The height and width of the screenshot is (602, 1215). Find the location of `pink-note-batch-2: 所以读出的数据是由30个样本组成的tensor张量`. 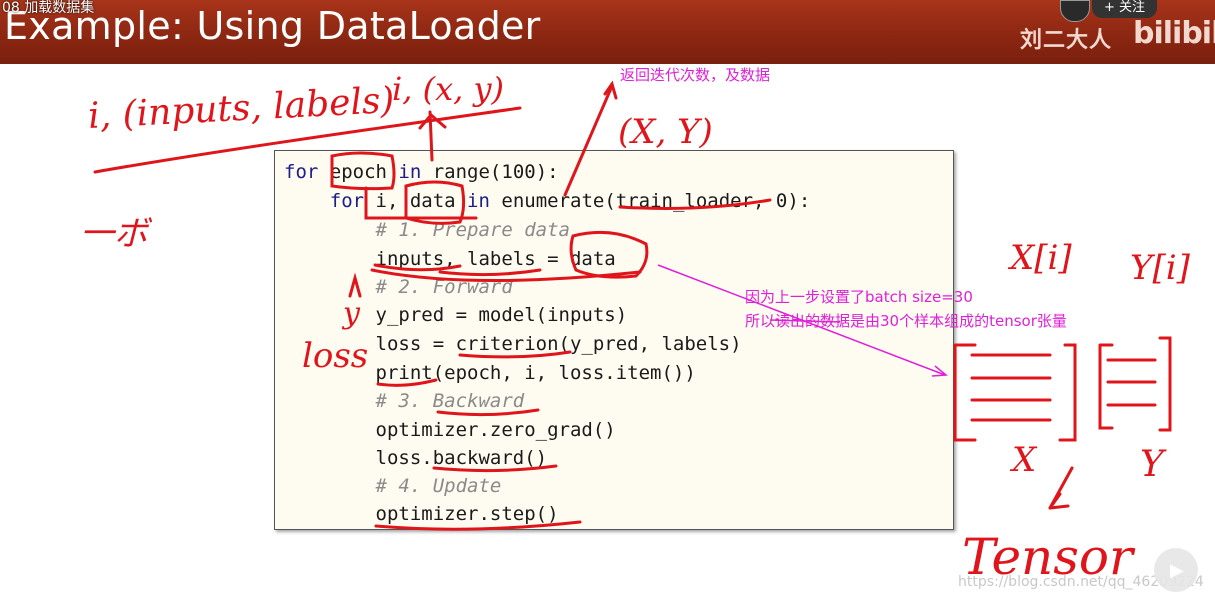

pink-note-batch-2: 所以读出的数据是由30个样本组成的tensor张量 is located at coordinates (906, 321).